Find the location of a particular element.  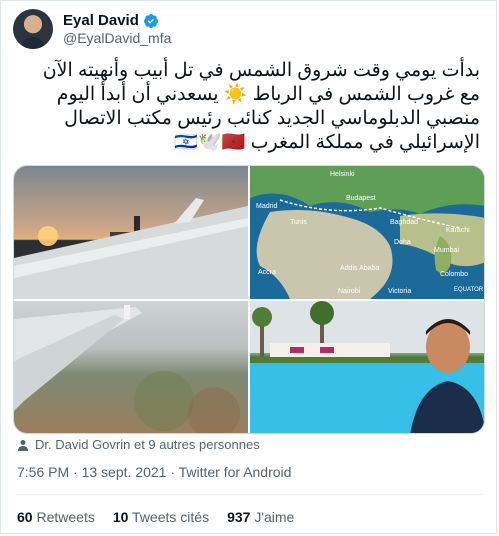

photo-selfie-pool is located at coordinates (367, 367).